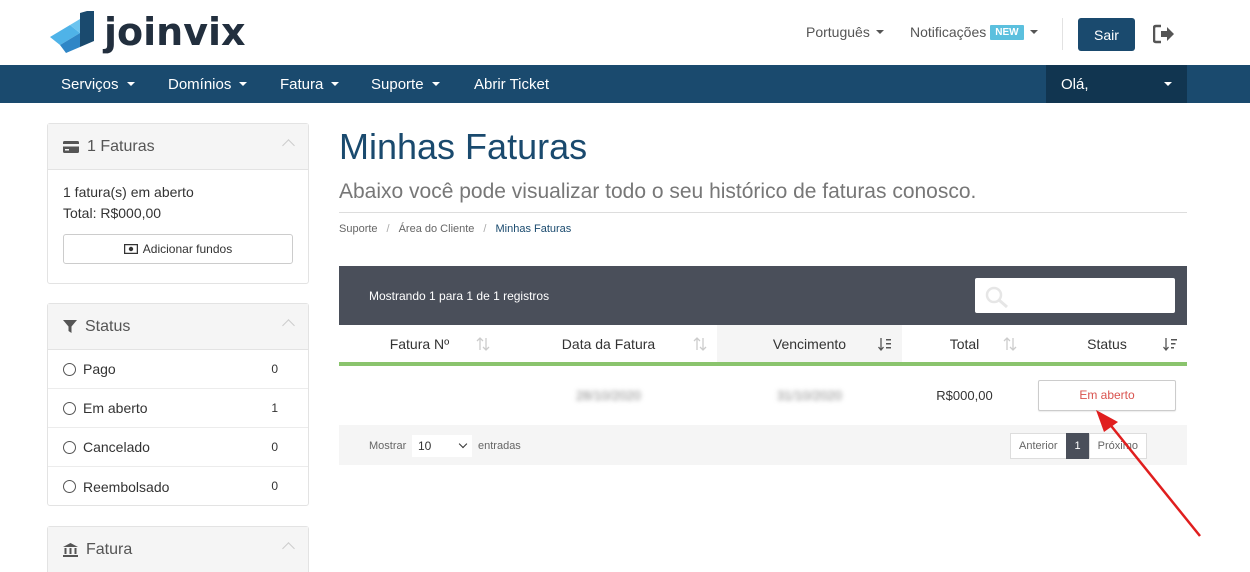 The image size is (1250, 572). What do you see at coordinates (397, 84) in the screenshot?
I see `nav-support-label: Suporte` at bounding box center [397, 84].